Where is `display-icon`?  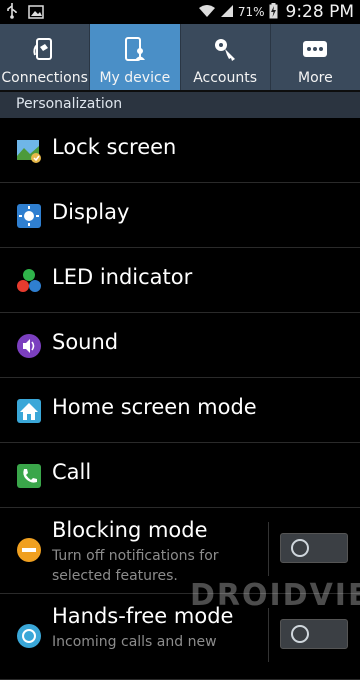 display-icon is located at coordinates (29, 216).